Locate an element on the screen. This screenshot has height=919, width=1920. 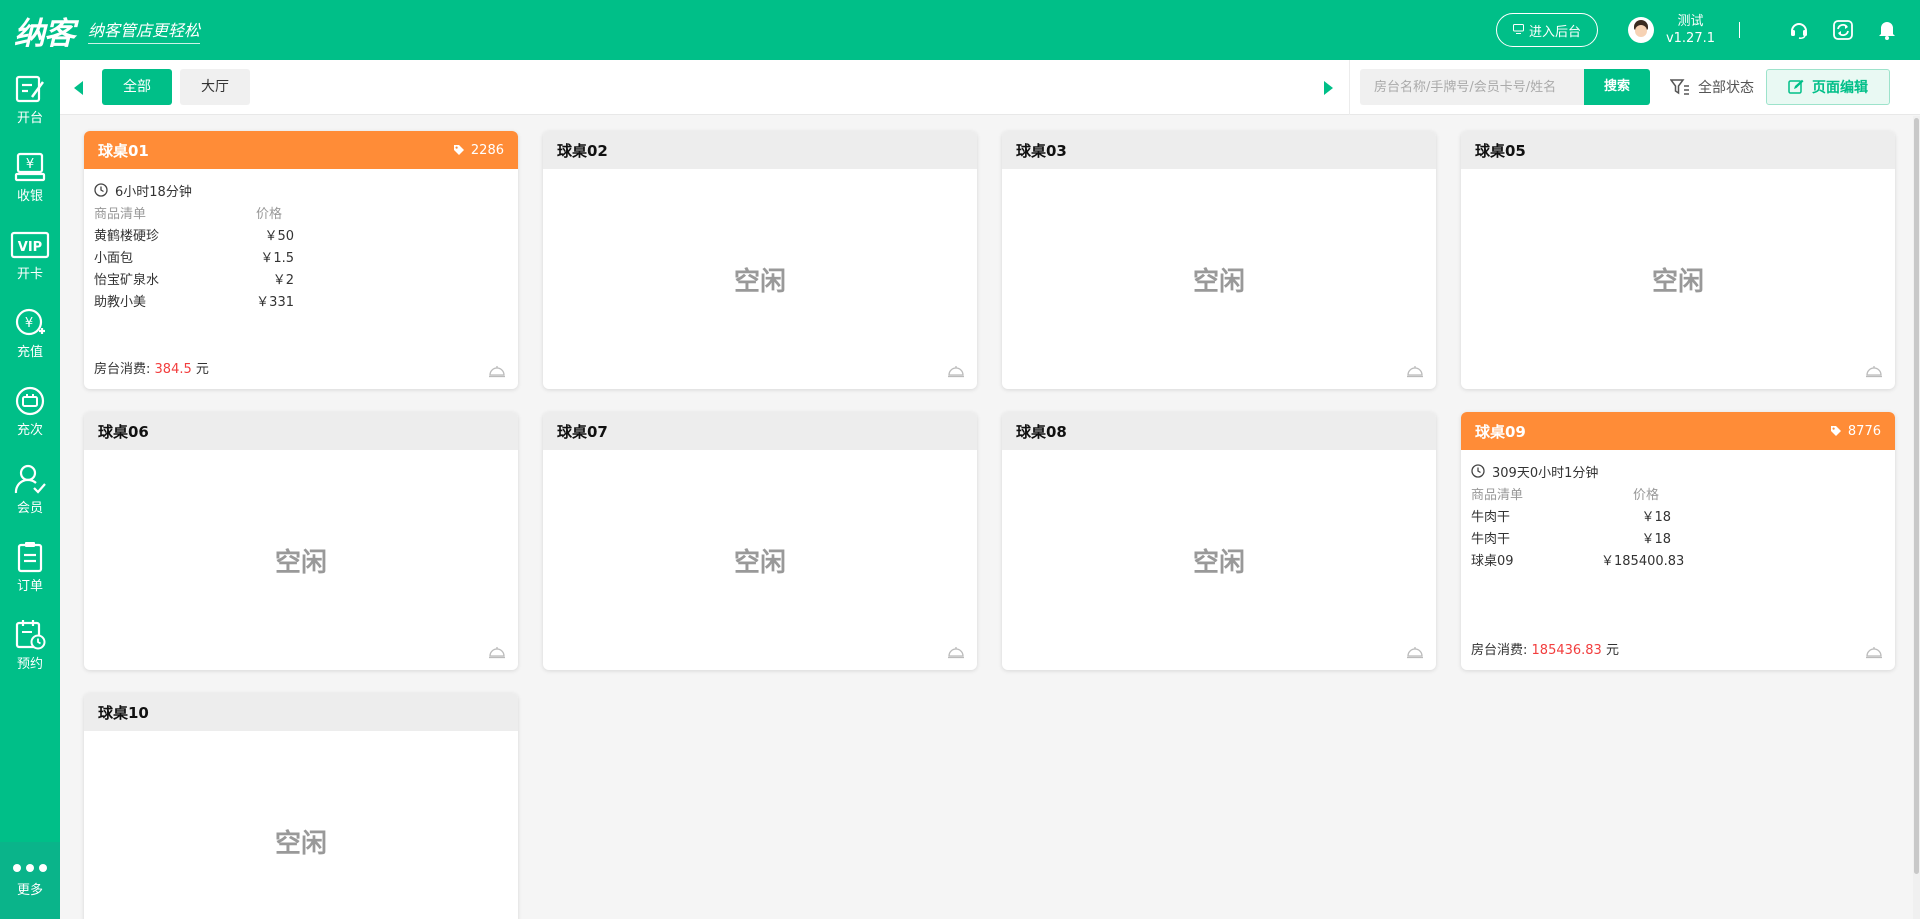
headset-icon is located at coordinates (1799, 30).